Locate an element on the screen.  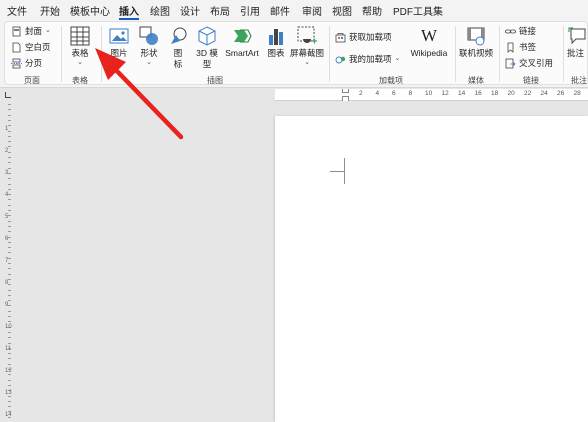
cross-reference-button: 交叉引用 is located at coordinates (529, 63).